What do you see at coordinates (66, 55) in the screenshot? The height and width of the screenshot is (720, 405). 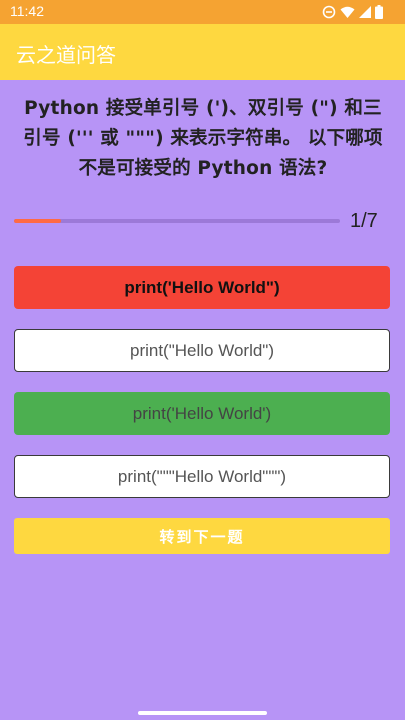 I see `app-title: 云之道问答` at bounding box center [66, 55].